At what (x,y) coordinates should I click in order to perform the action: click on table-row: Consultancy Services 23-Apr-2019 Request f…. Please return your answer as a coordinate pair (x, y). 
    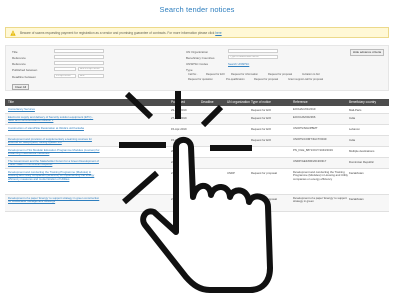
    Looking at the image, I should click on (197, 110).